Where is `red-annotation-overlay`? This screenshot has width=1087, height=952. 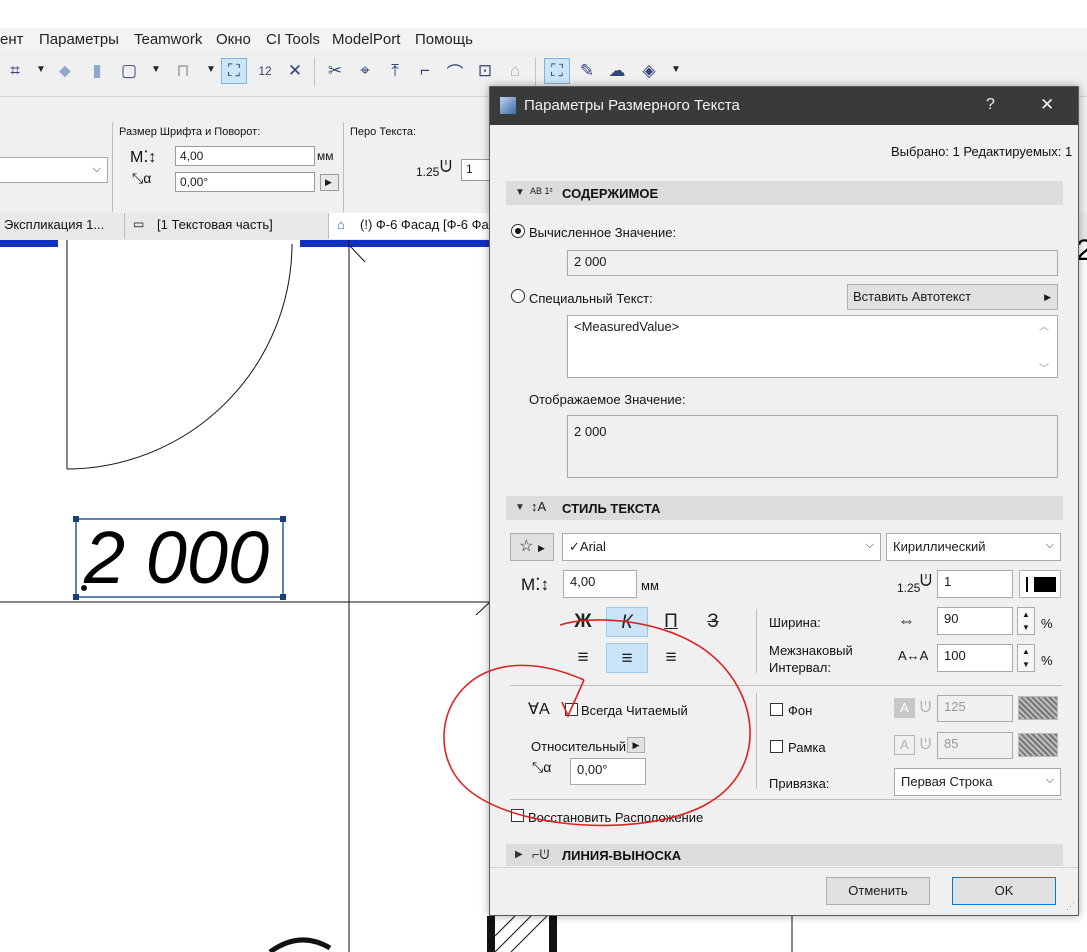 red-annotation-overlay is located at coordinates (597, 723).